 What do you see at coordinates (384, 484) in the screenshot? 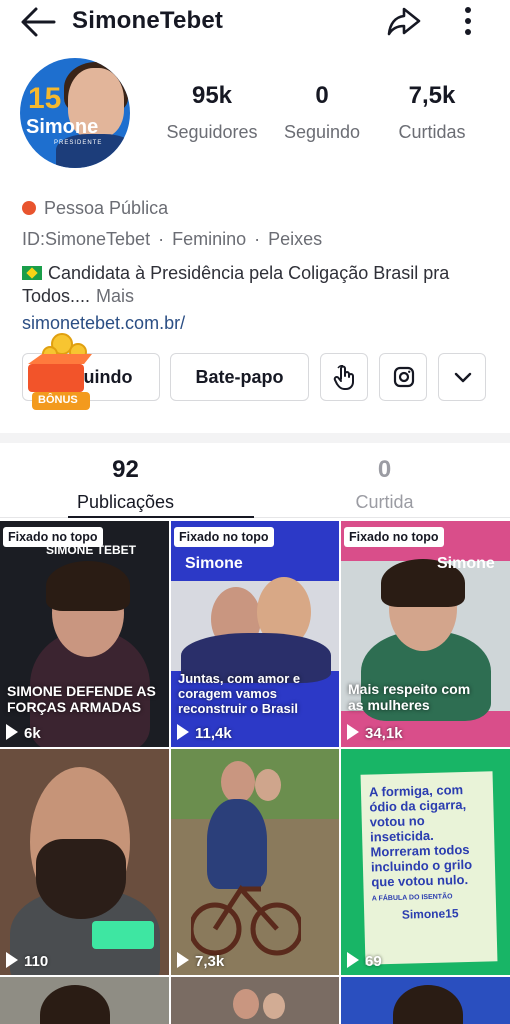
I see `tab-likes: 0 Curtida` at bounding box center [384, 484].